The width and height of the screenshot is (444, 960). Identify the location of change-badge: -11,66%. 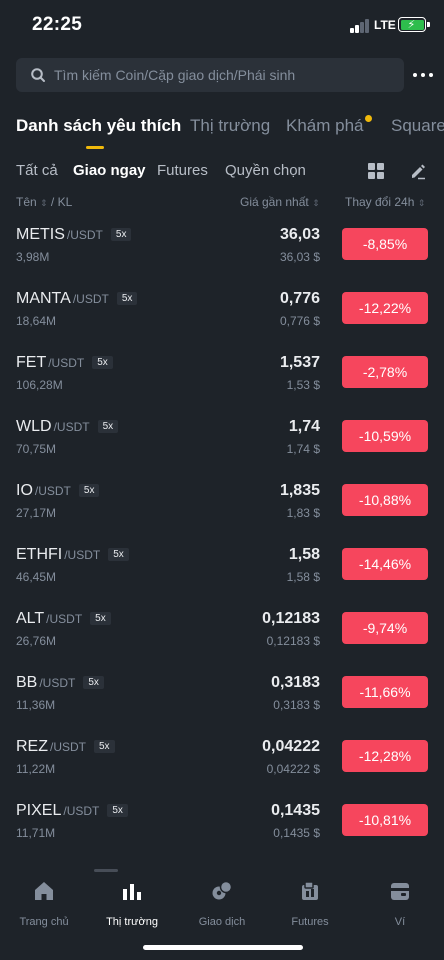
(385, 692).